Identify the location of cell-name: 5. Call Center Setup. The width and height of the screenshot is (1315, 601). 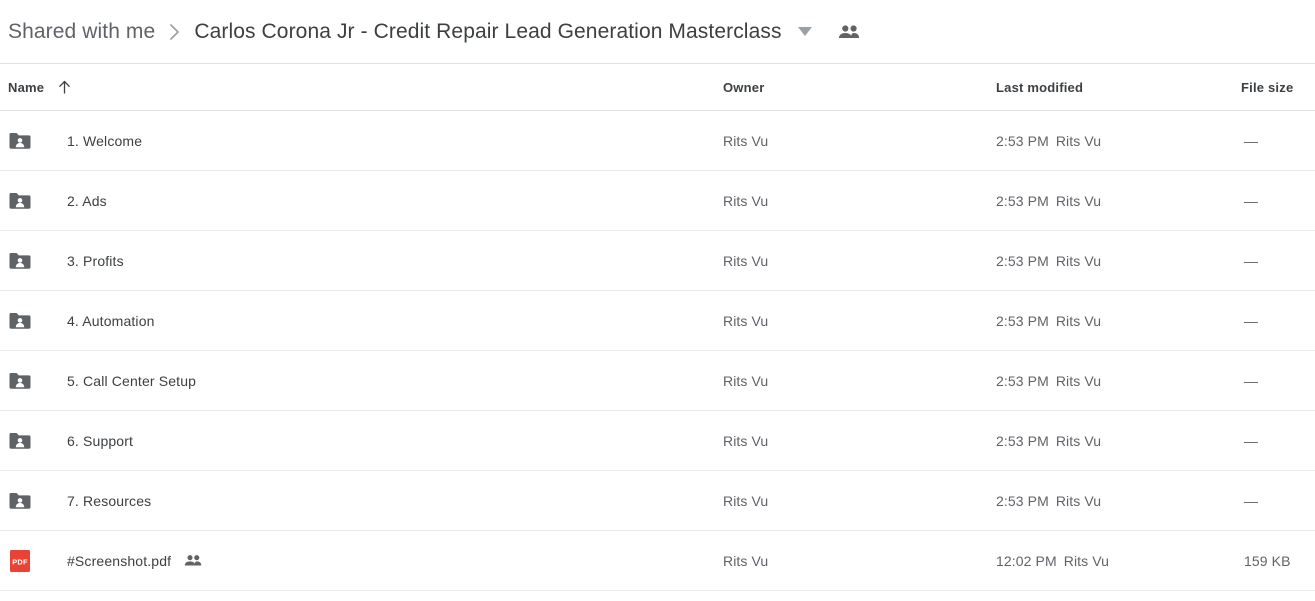
(361, 381).